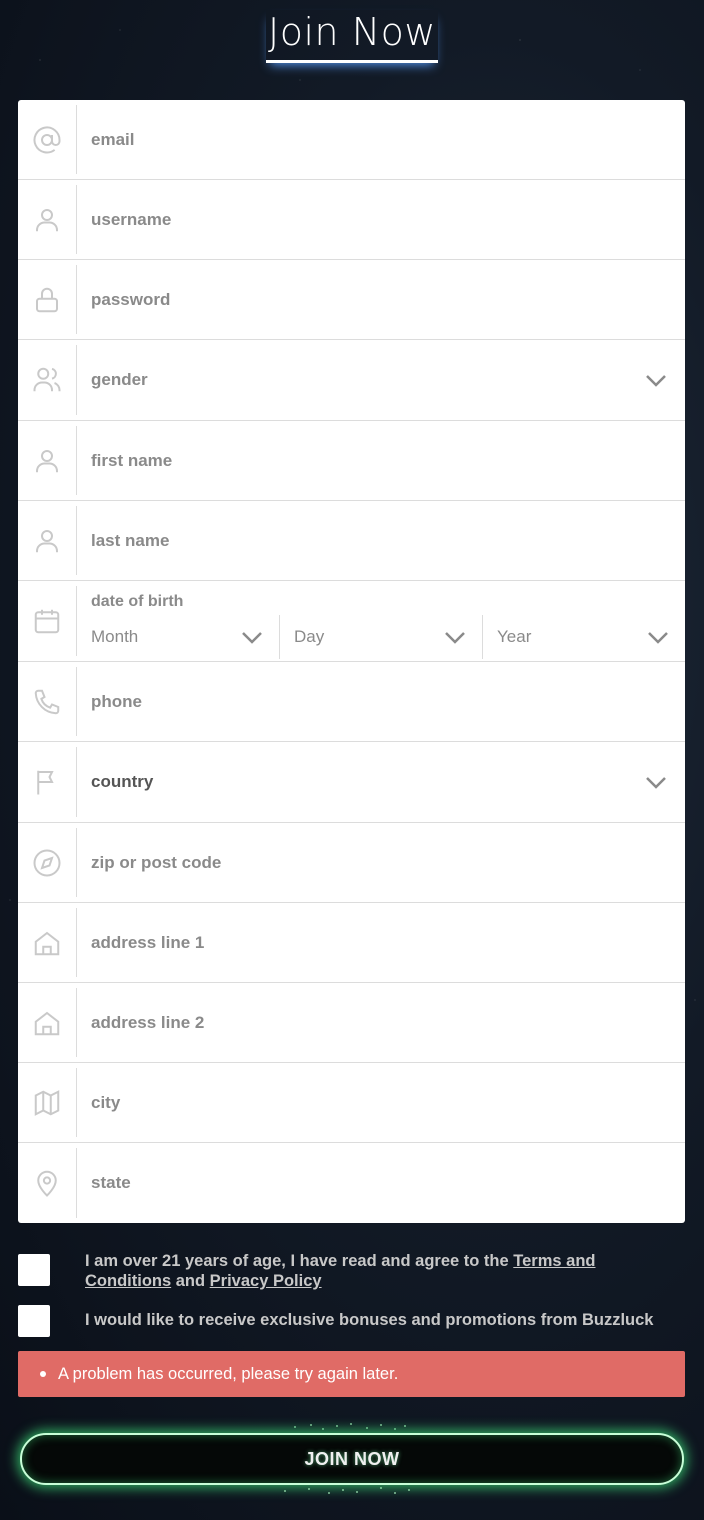 The image size is (704, 1520). What do you see at coordinates (47, 1183) in the screenshot?
I see `map-pin-icon` at bounding box center [47, 1183].